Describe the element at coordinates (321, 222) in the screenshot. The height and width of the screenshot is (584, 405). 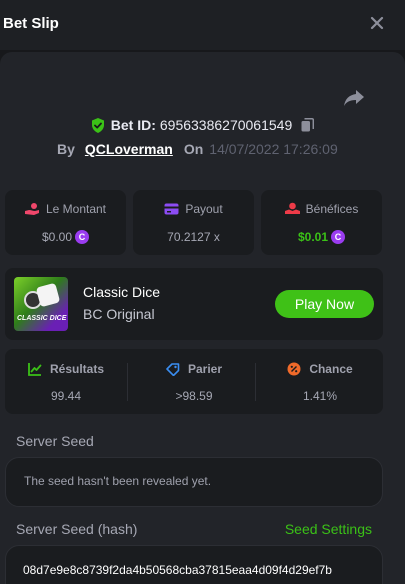
I see `stat-card-profit: Bénéfices $0.01 C` at that location.